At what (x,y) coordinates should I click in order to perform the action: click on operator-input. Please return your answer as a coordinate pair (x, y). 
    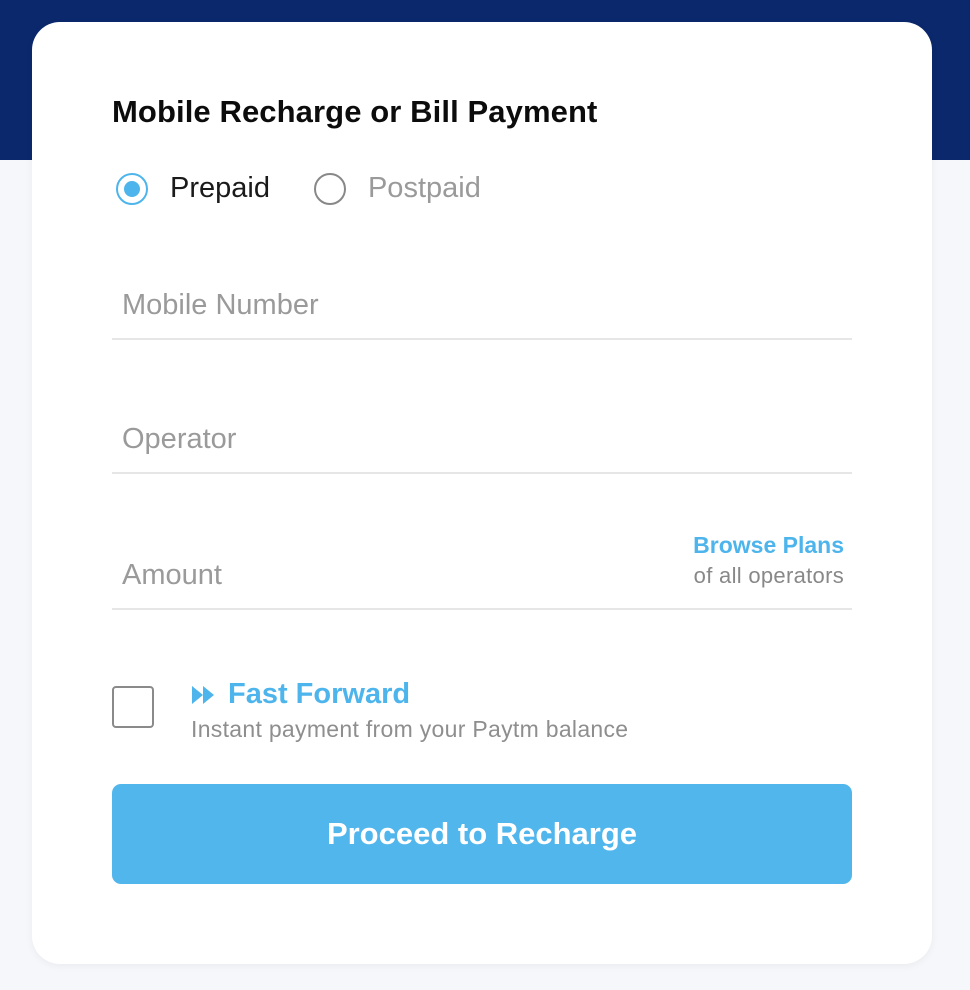
    Looking at the image, I should click on (482, 439).